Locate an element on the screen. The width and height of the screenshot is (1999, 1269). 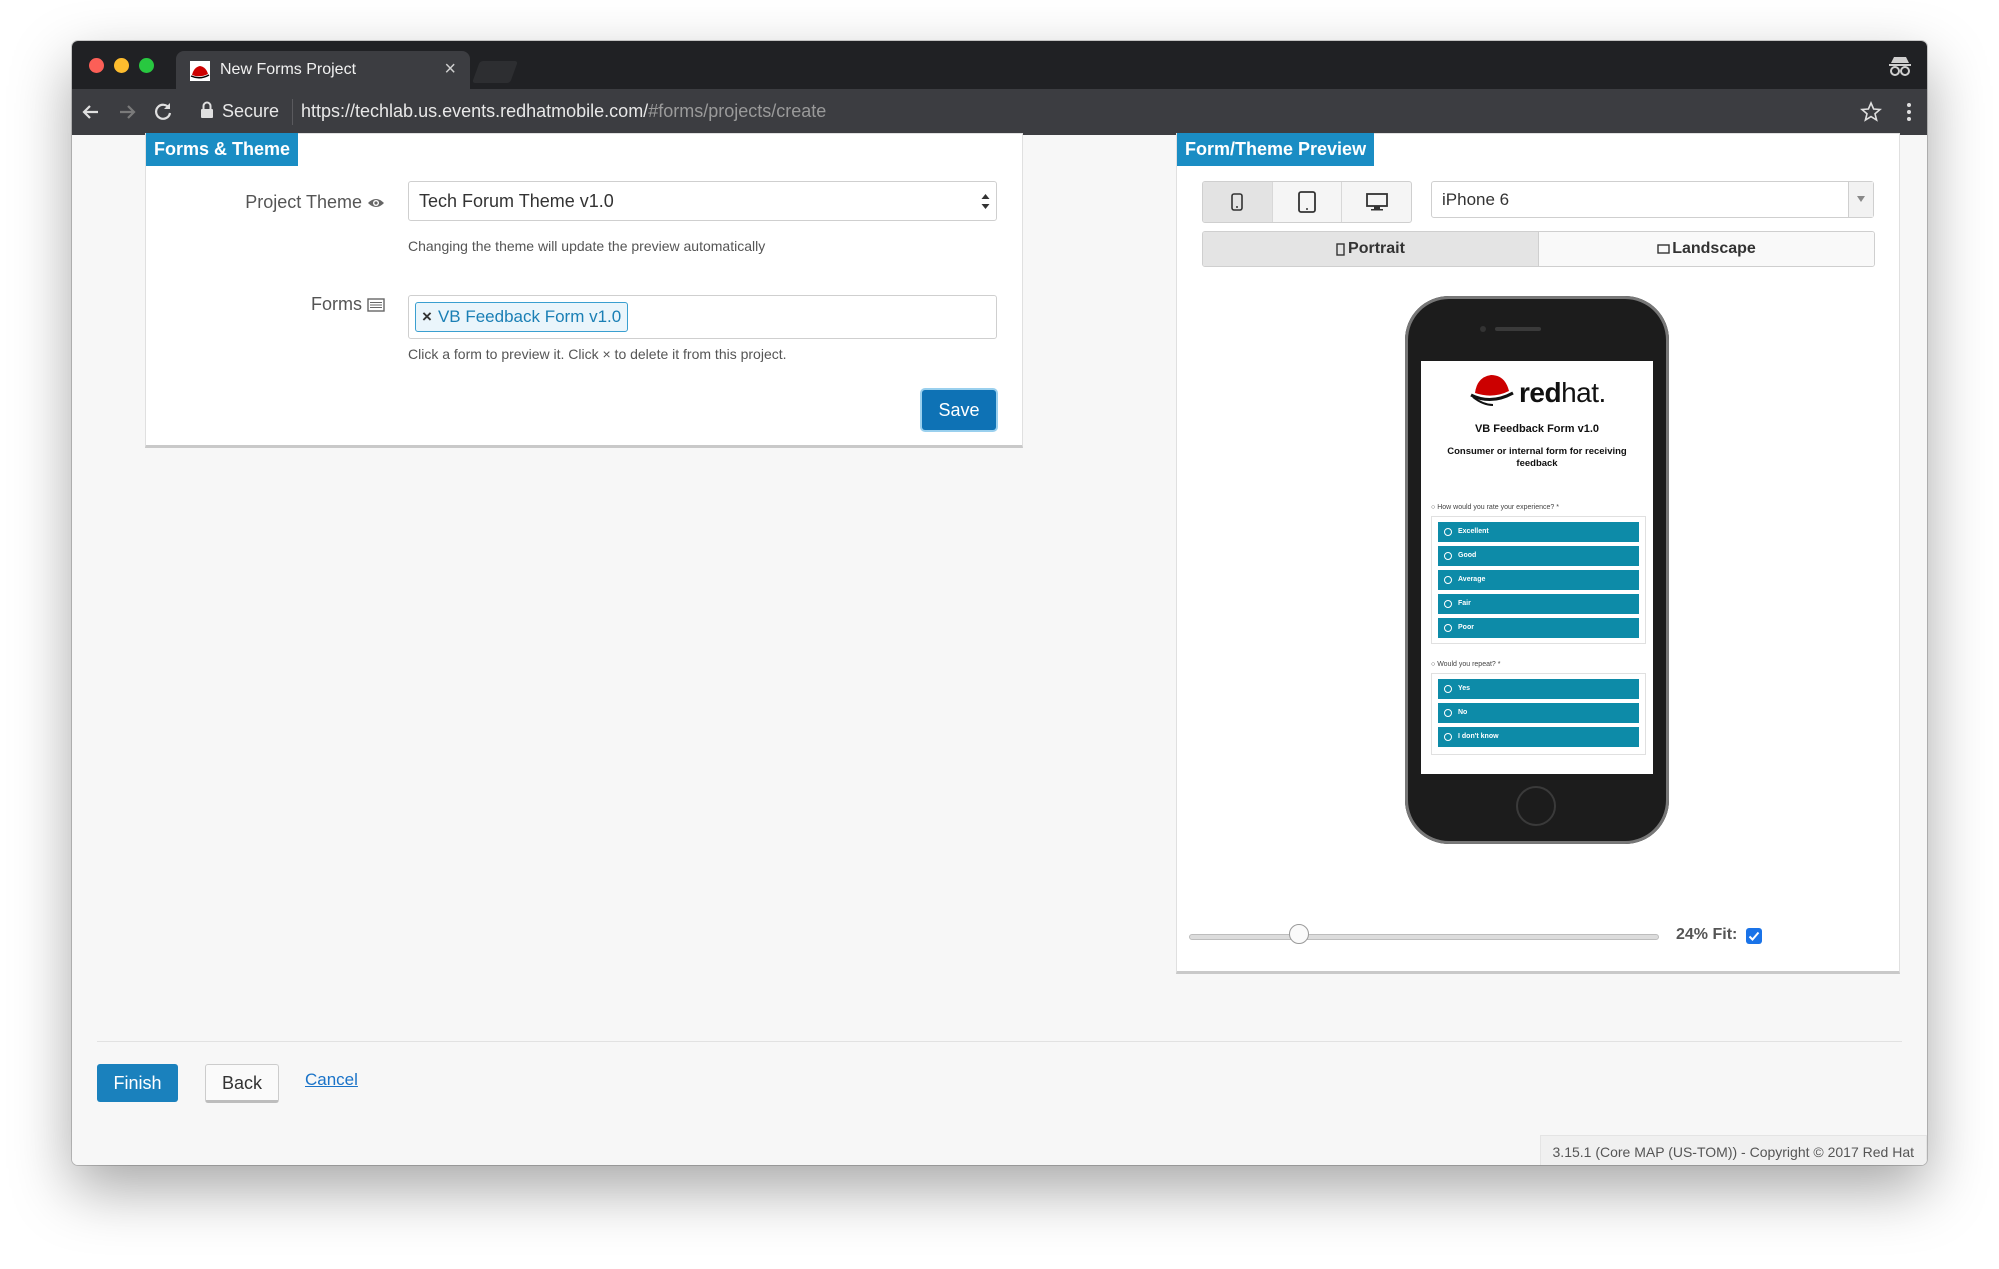
landscape-label: Landscape is located at coordinates (1714, 248).